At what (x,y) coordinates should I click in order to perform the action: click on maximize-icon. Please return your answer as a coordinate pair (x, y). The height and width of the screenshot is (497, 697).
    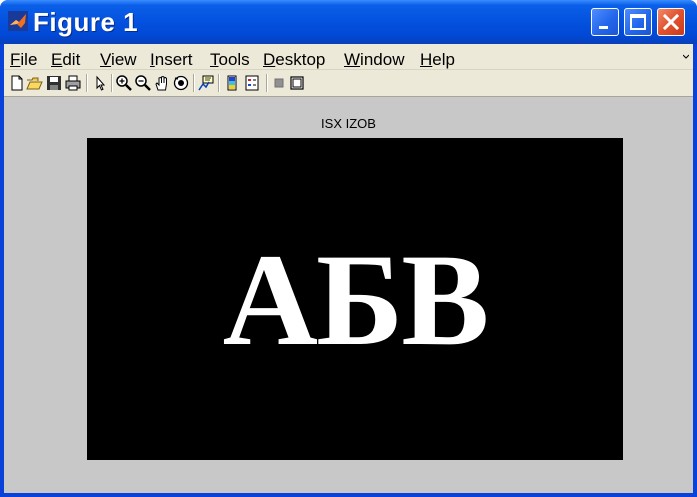
    Looking at the image, I should click on (638, 22).